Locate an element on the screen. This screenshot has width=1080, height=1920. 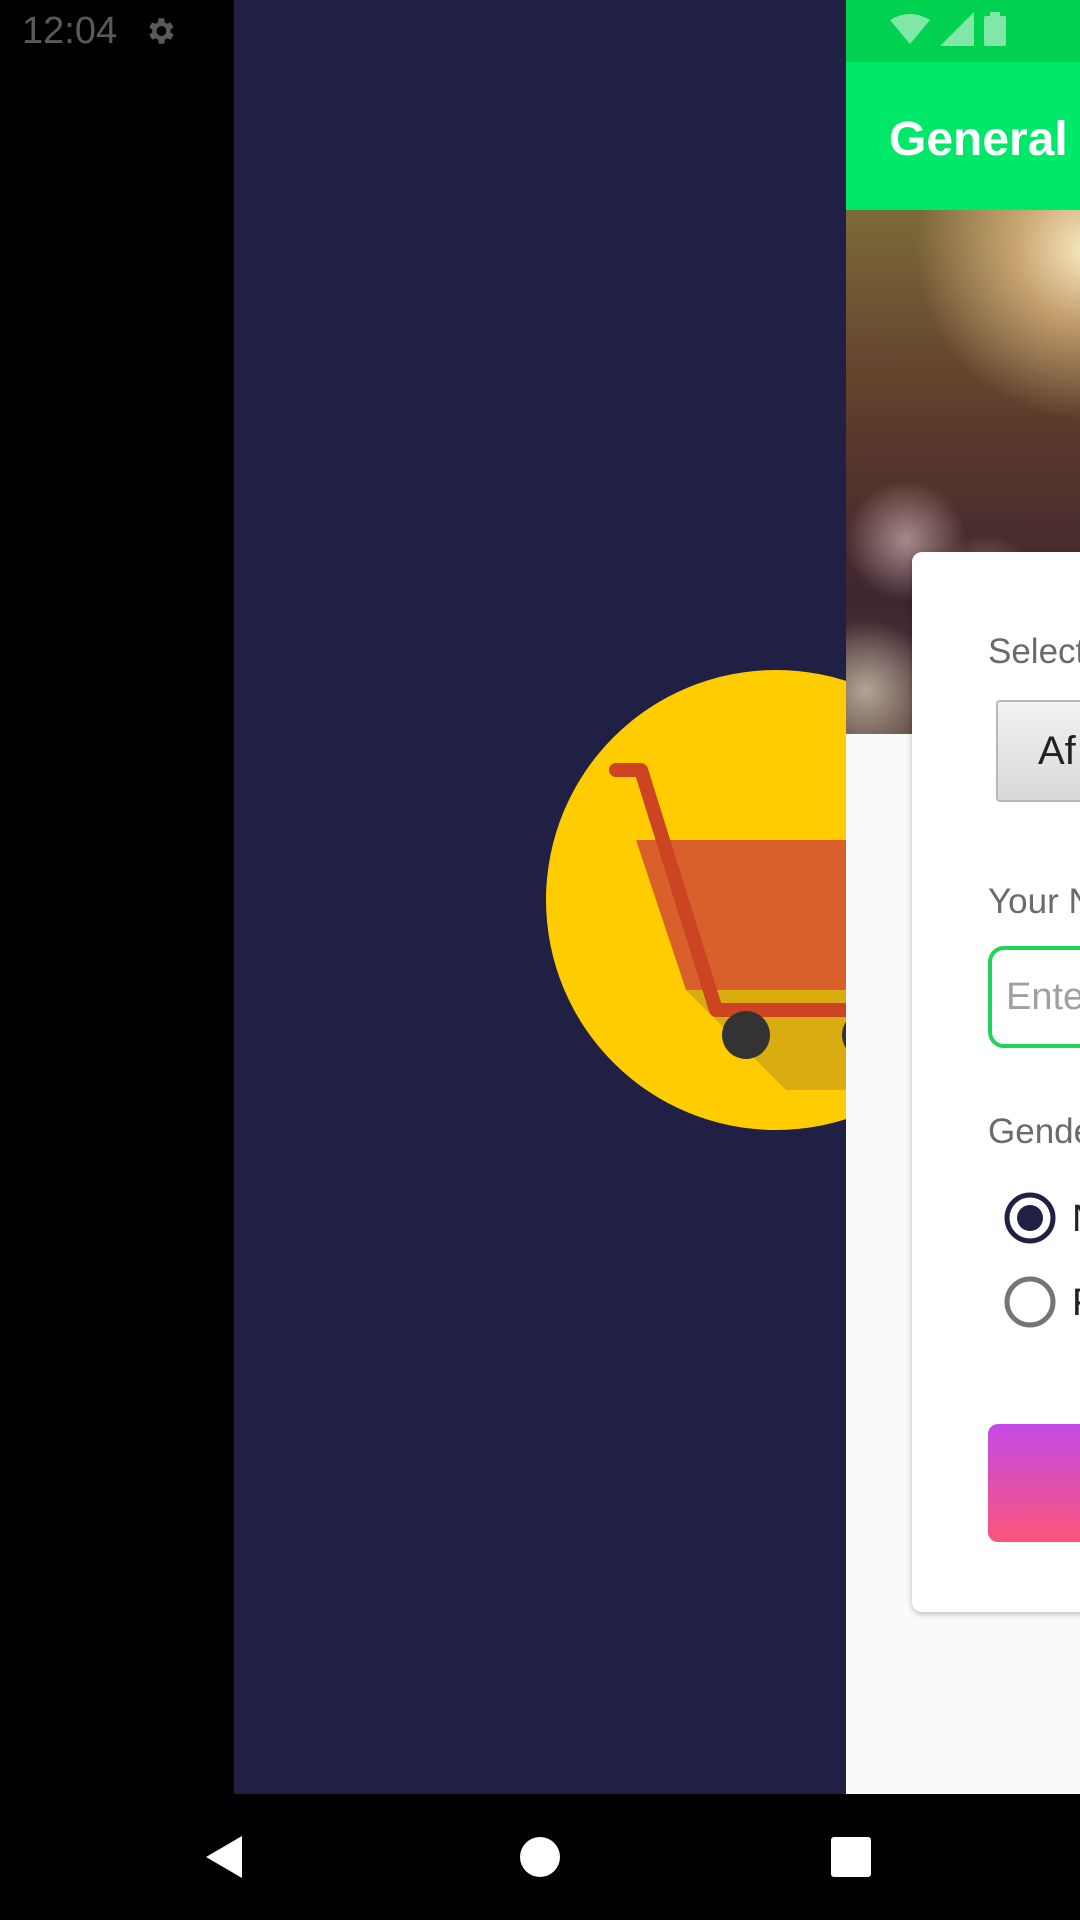
radio-male-label: N is located at coordinates (1076, 1219).